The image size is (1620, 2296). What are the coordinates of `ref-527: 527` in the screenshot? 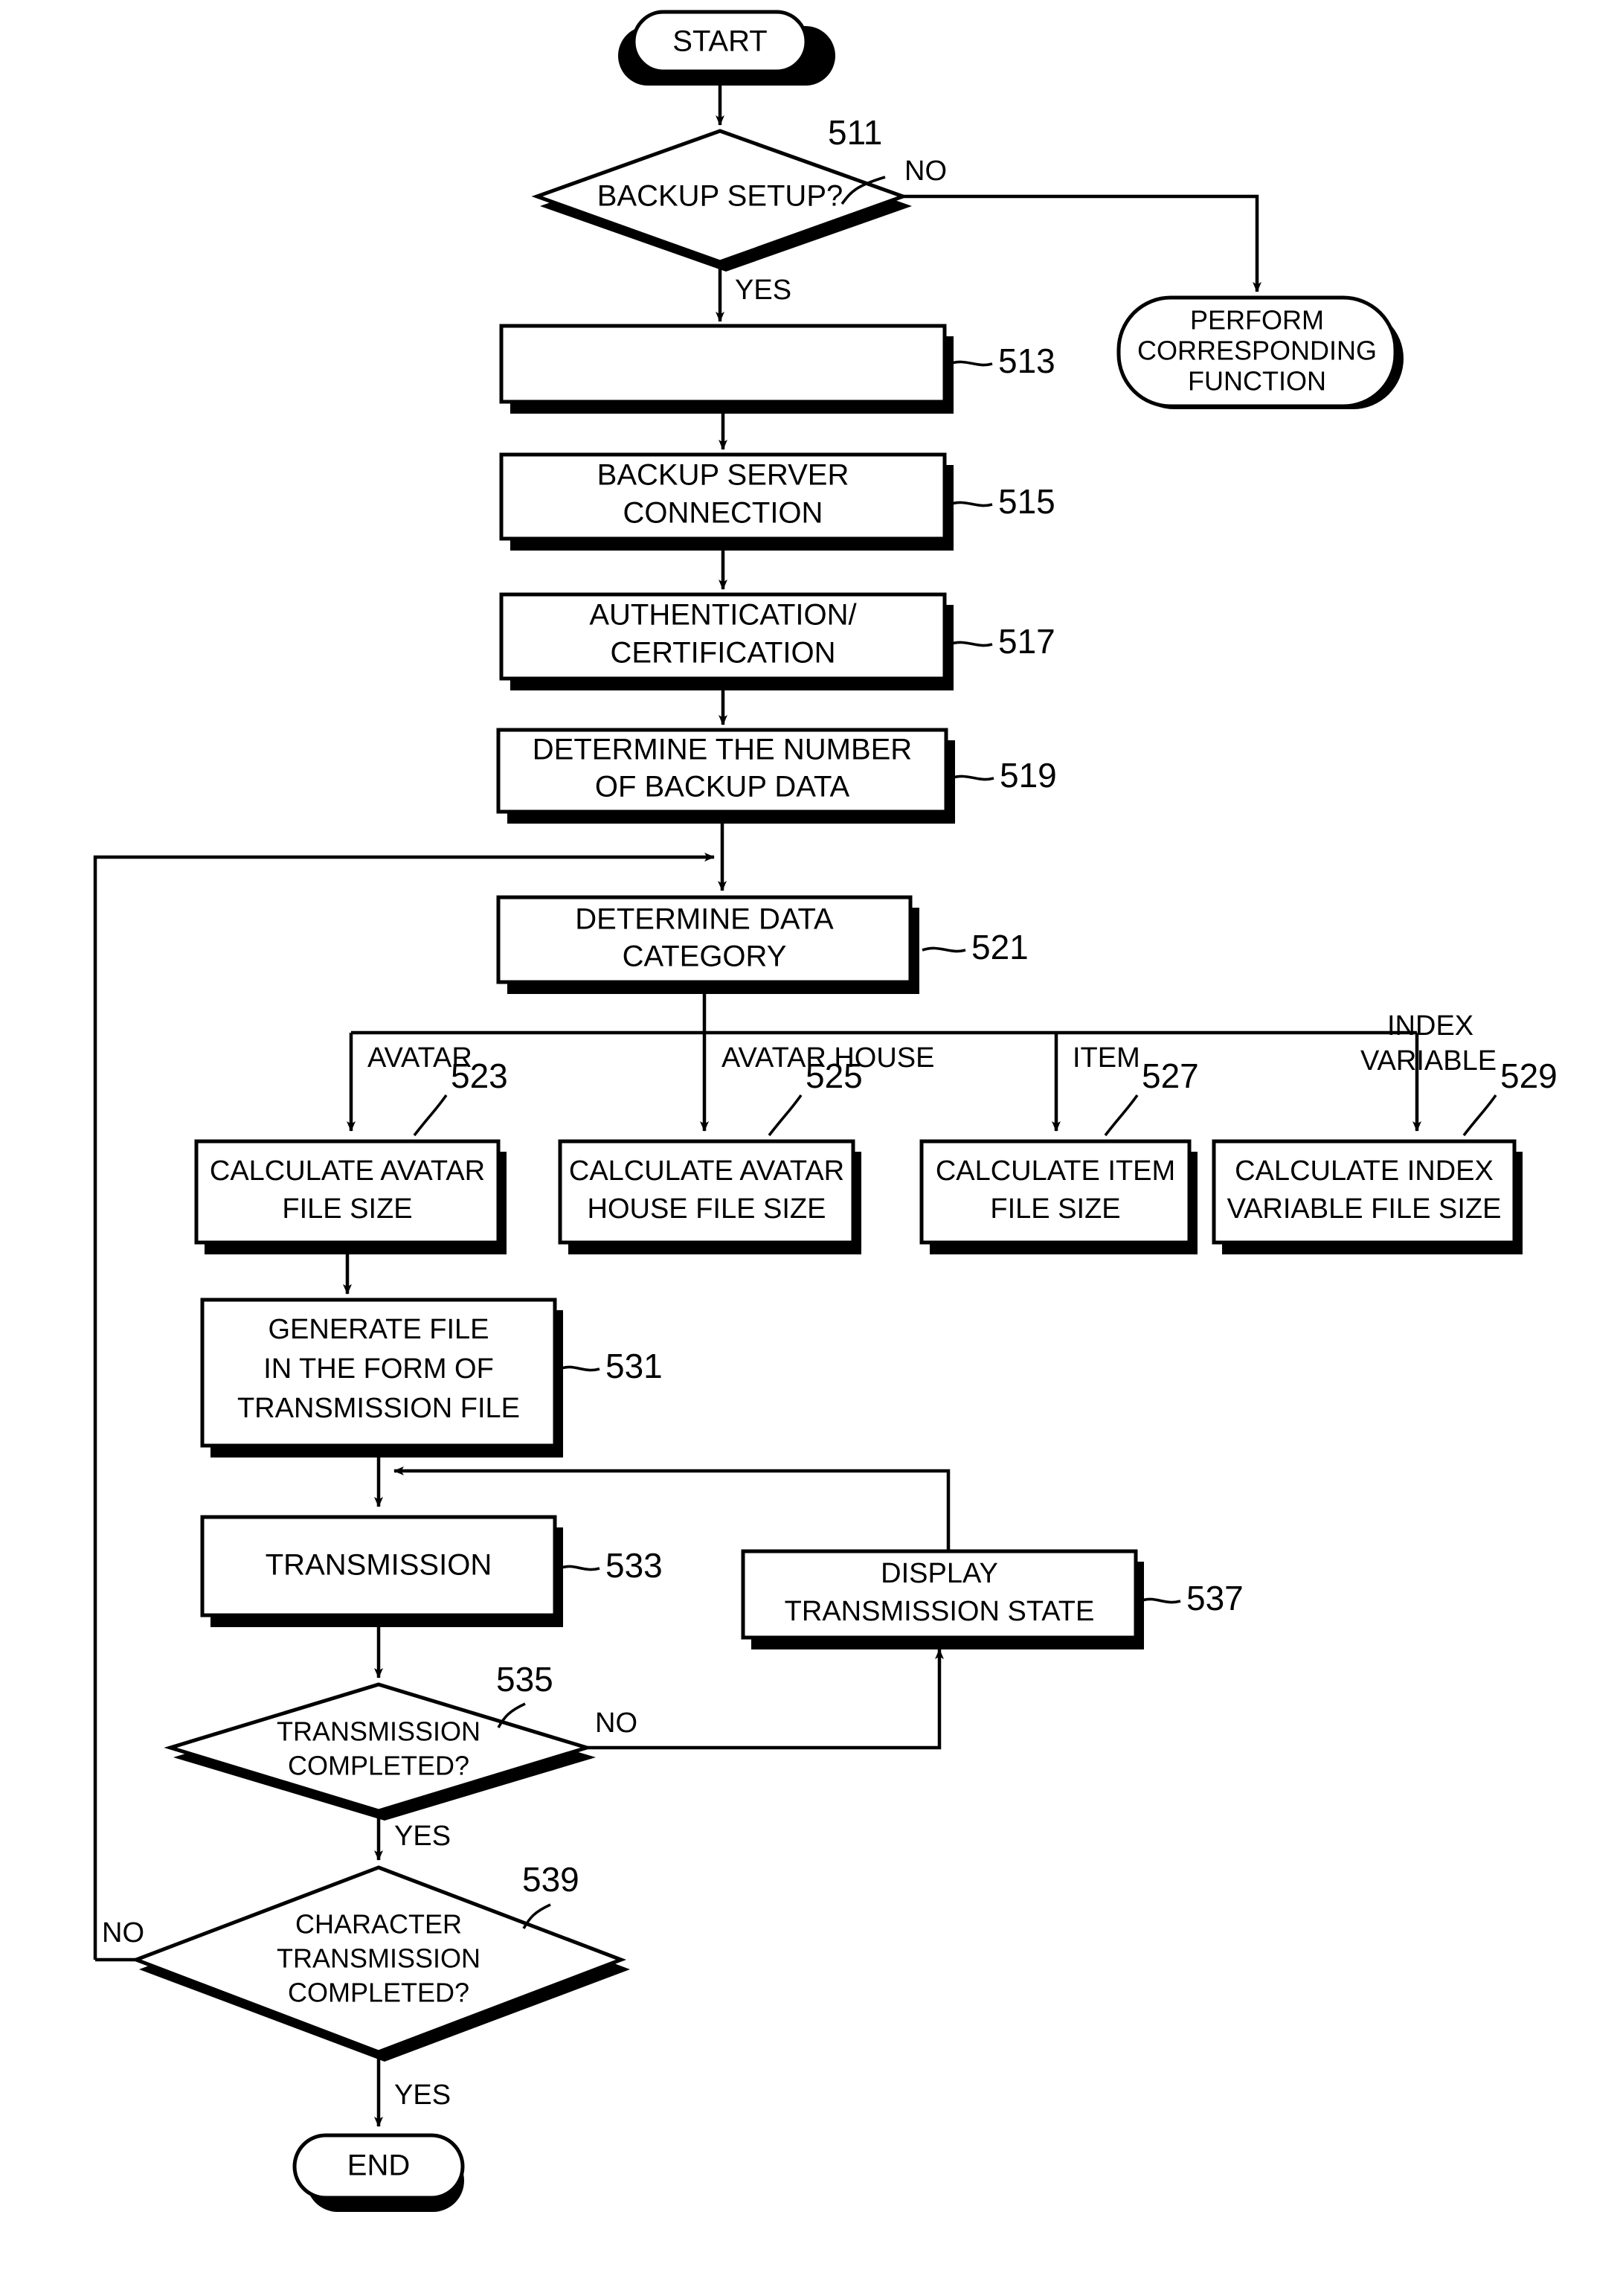 It's located at (1170, 1075).